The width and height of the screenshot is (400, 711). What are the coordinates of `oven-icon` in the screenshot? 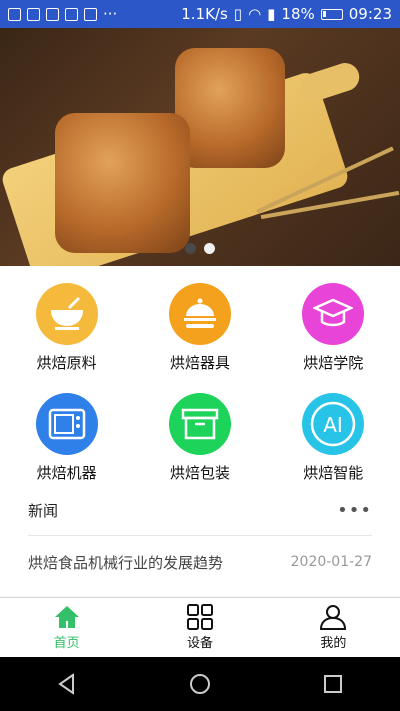 It's located at (66, 424).